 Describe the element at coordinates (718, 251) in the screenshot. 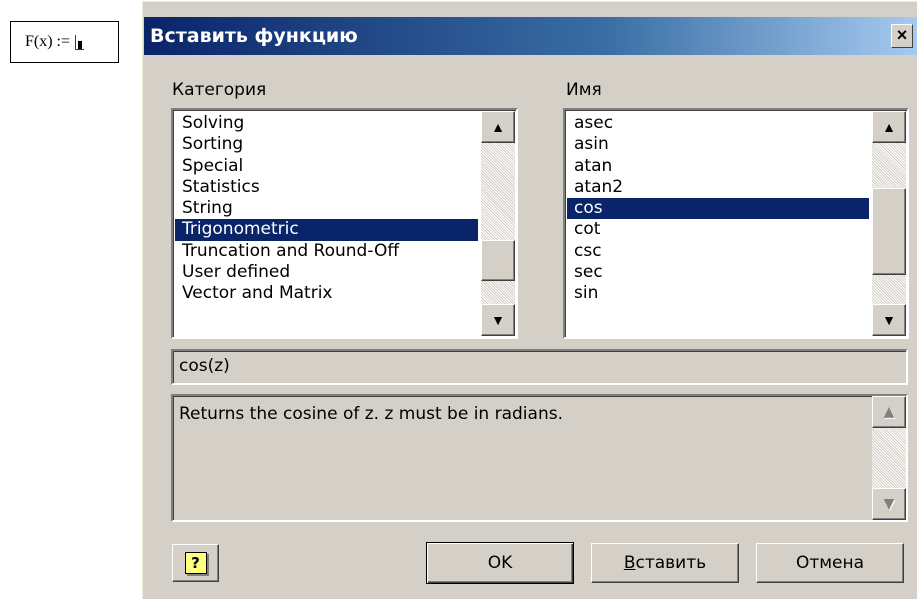

I see `name-list-item: csc` at that location.